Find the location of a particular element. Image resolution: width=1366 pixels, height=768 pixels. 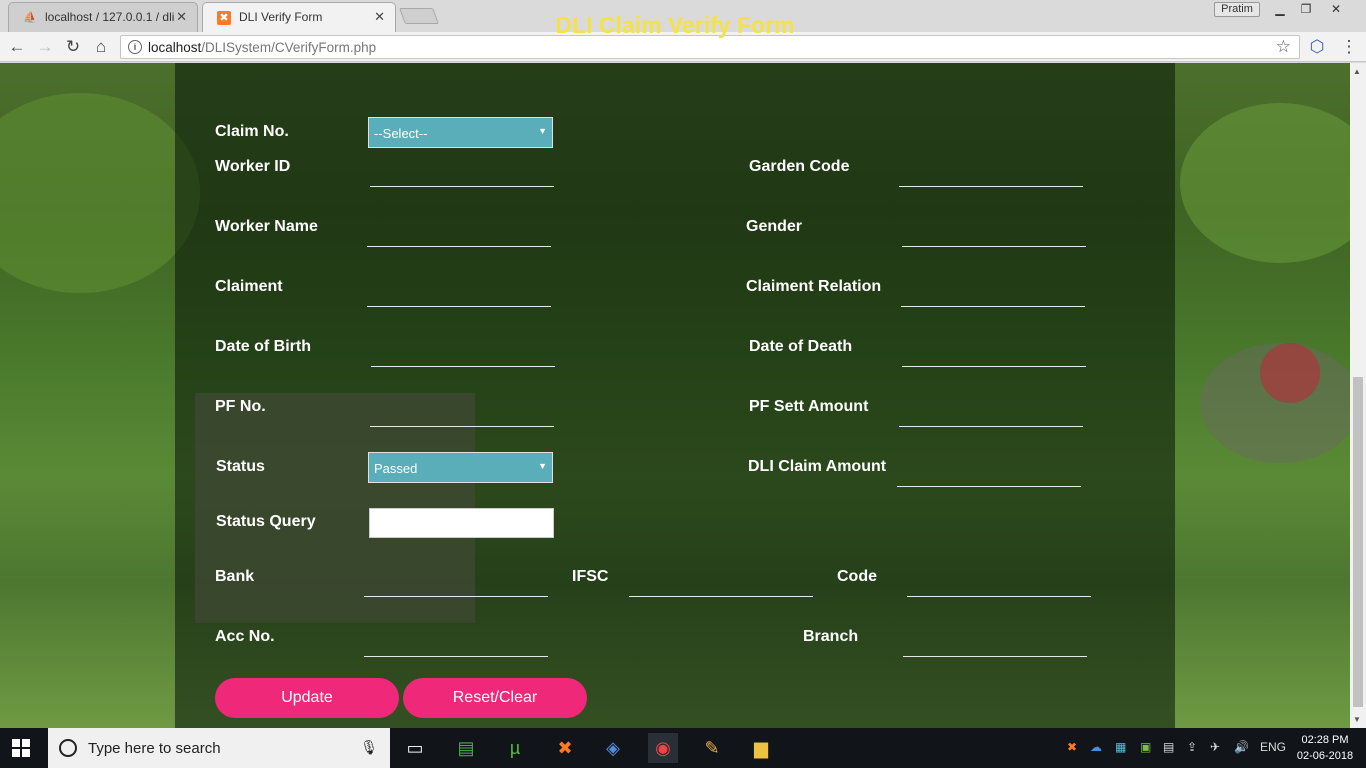

keyboard-icon: ▤ is located at coordinates (1168, 747).